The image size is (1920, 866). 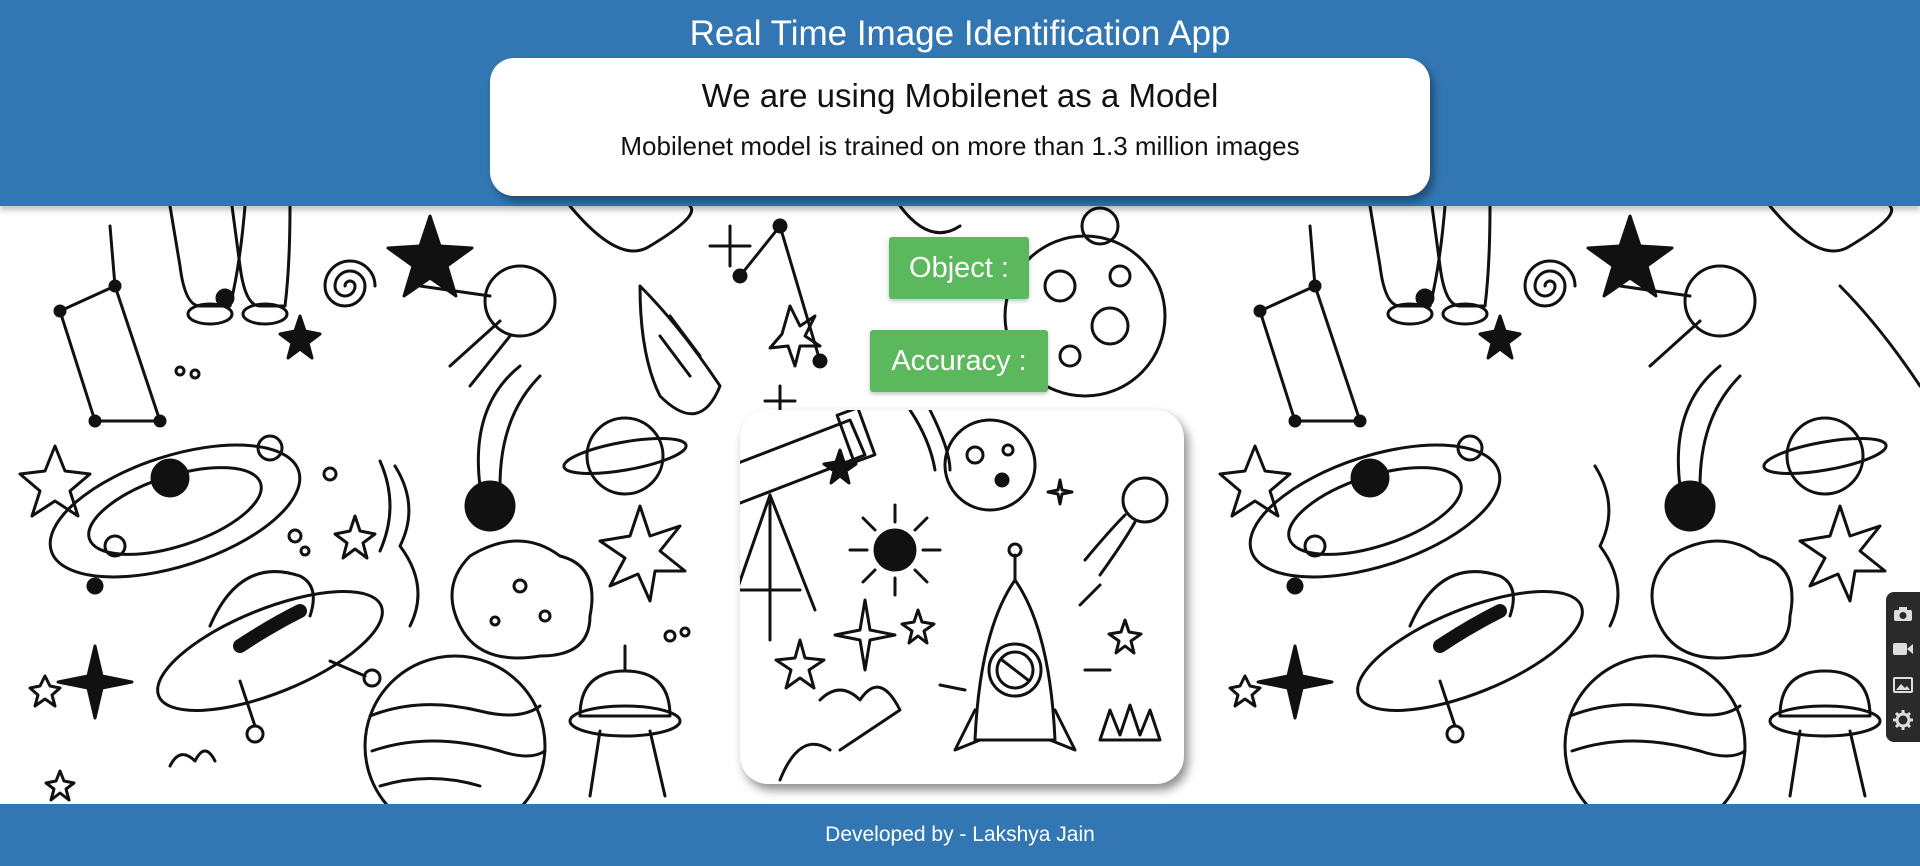 What do you see at coordinates (270, 657) in the screenshot?
I see `ufo-icon` at bounding box center [270, 657].